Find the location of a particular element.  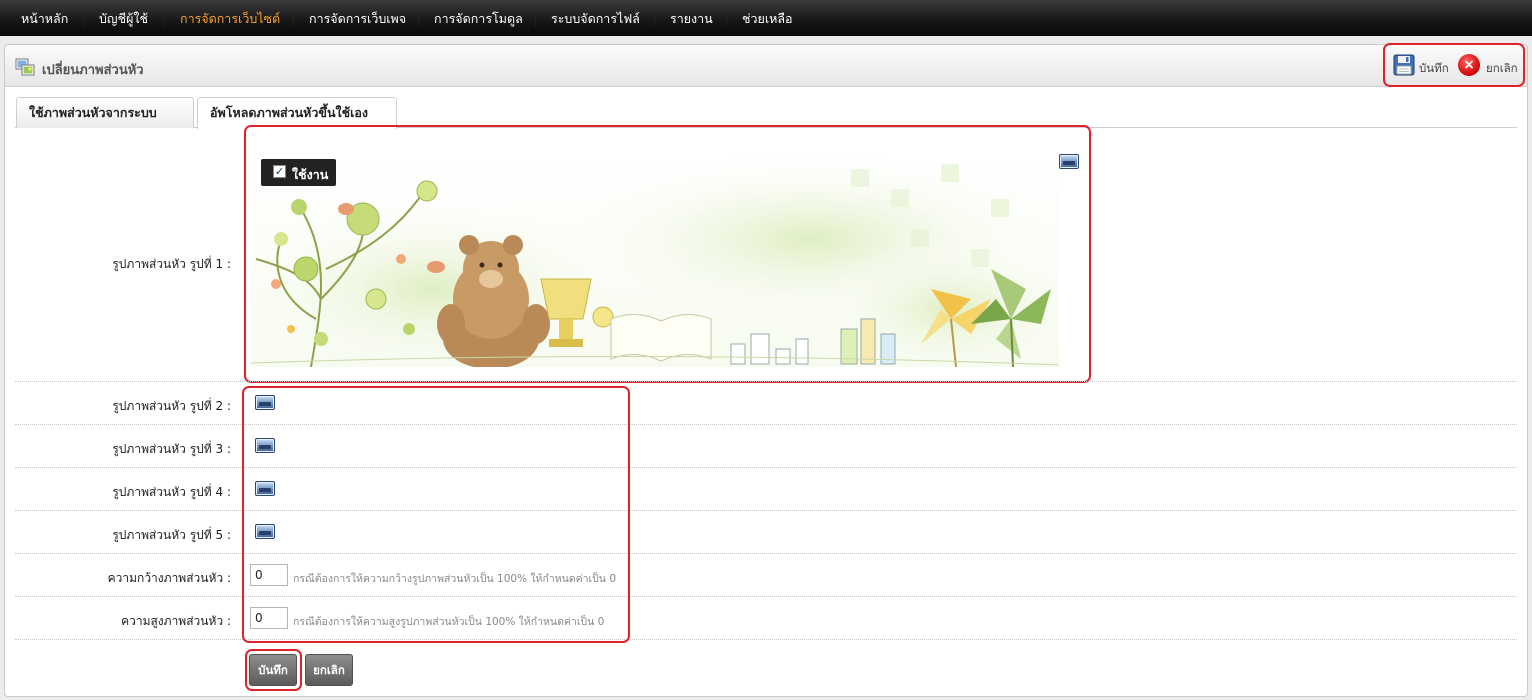

nav-help: ช่วยเหลือ is located at coordinates (767, 18).